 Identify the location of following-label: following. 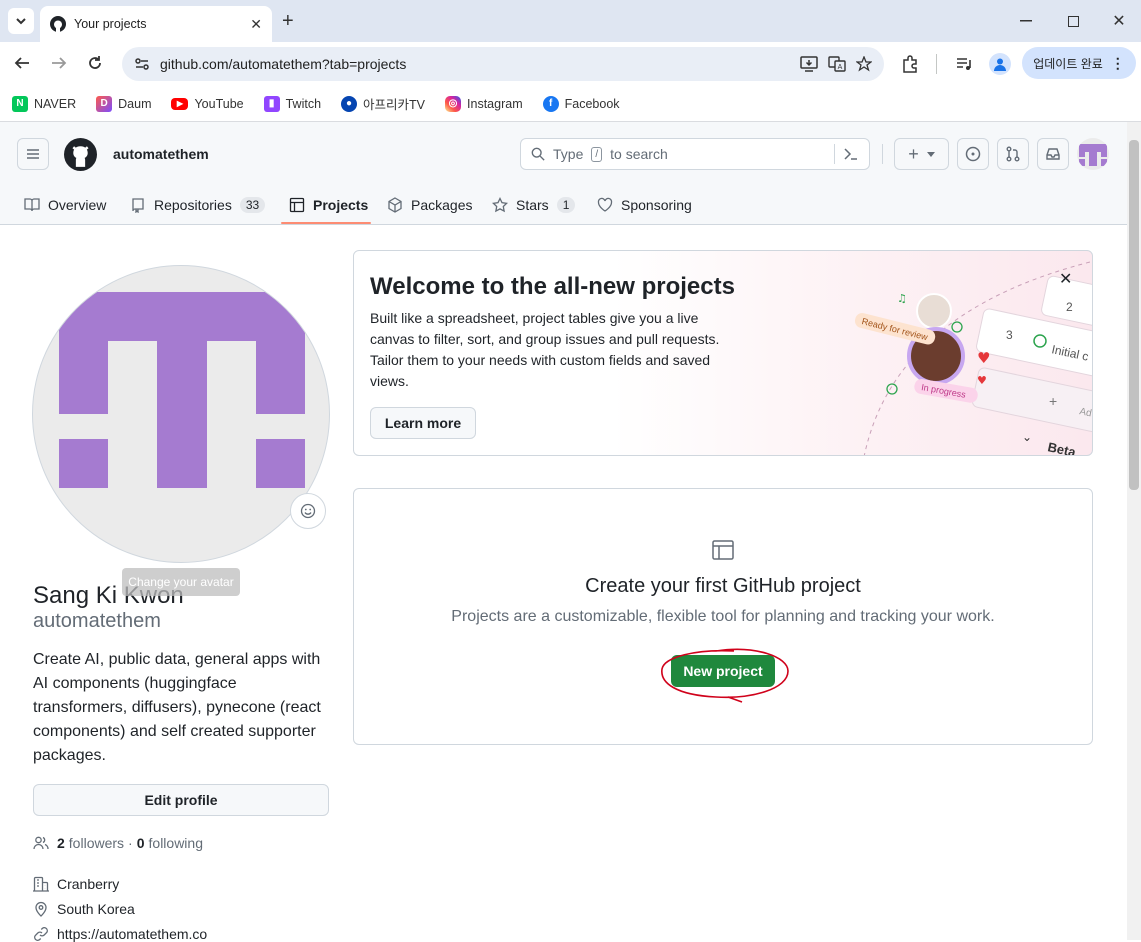
(175, 843).